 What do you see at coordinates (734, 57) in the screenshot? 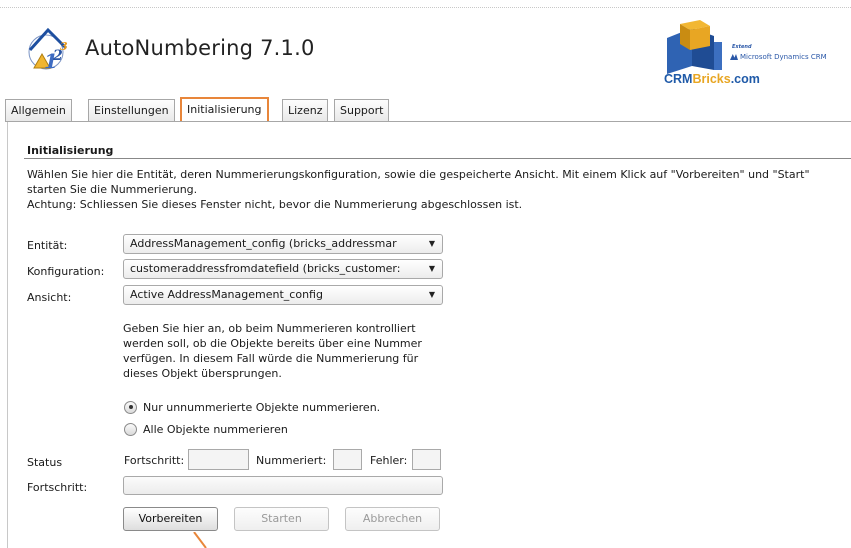
I see `ms-logo-icon` at bounding box center [734, 57].